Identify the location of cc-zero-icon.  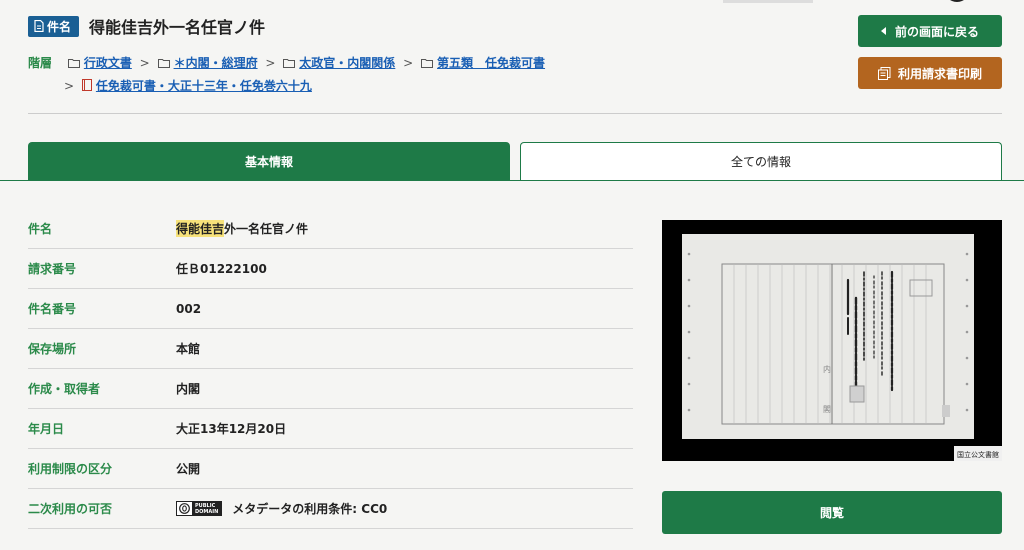
(184, 508).